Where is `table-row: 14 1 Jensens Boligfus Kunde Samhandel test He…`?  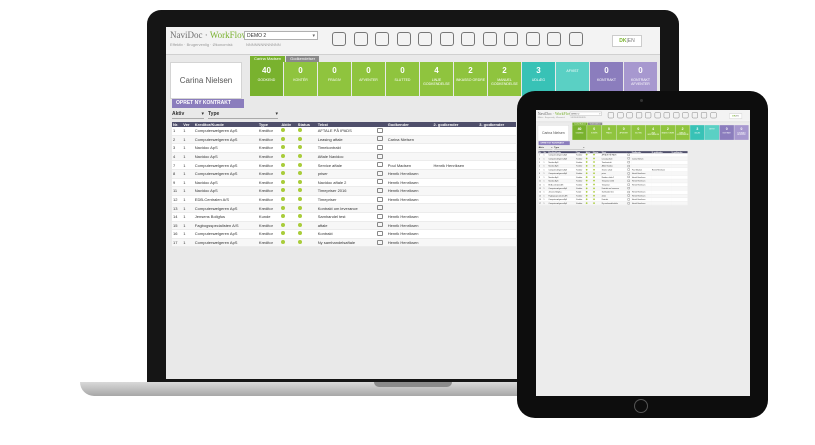 table-row: 14 1 Jensens Boligfus Kunde Samhandel test He… is located at coordinates (344, 217).